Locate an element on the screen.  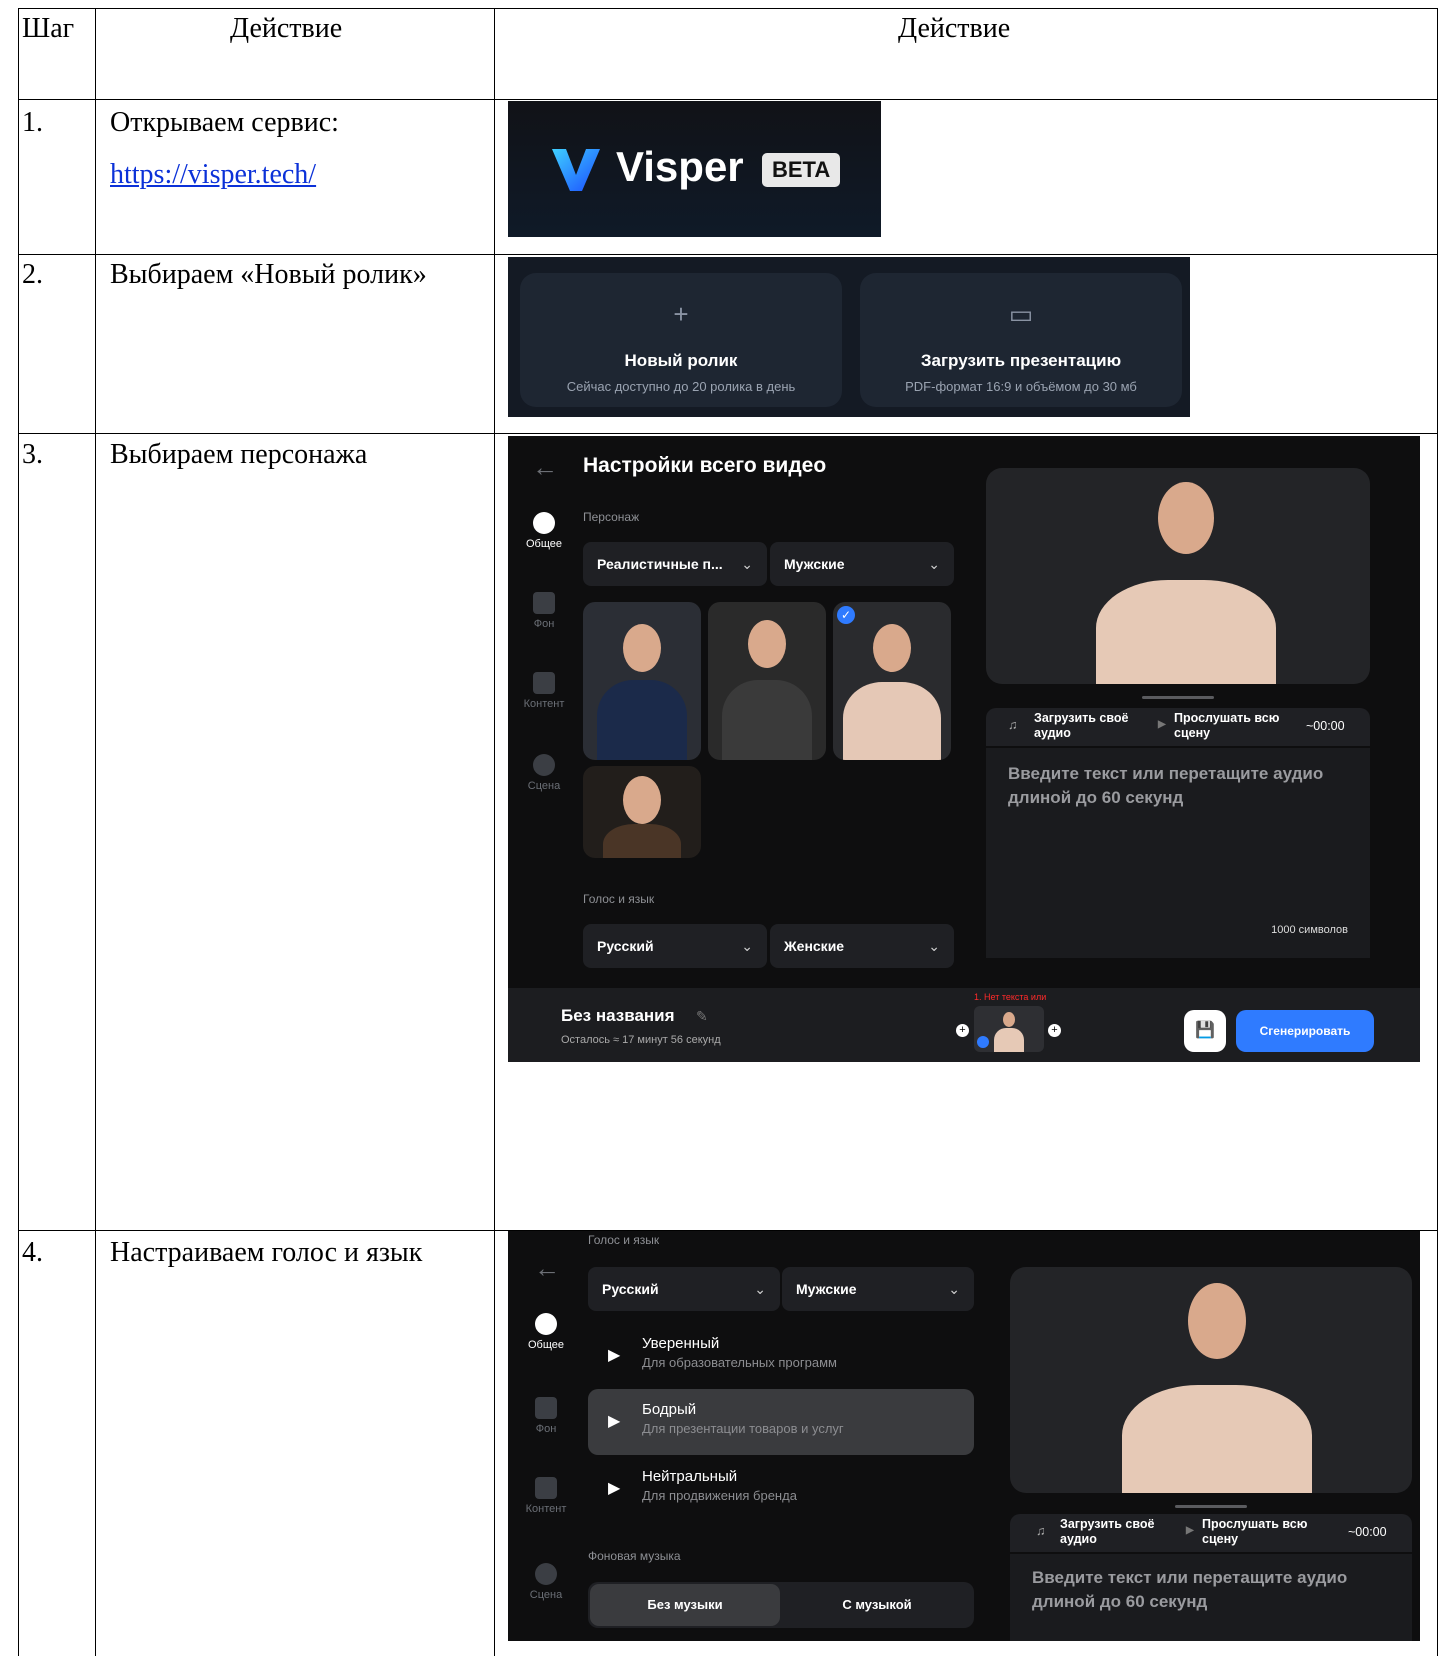
check-icon is located at coordinates (983, 1042).